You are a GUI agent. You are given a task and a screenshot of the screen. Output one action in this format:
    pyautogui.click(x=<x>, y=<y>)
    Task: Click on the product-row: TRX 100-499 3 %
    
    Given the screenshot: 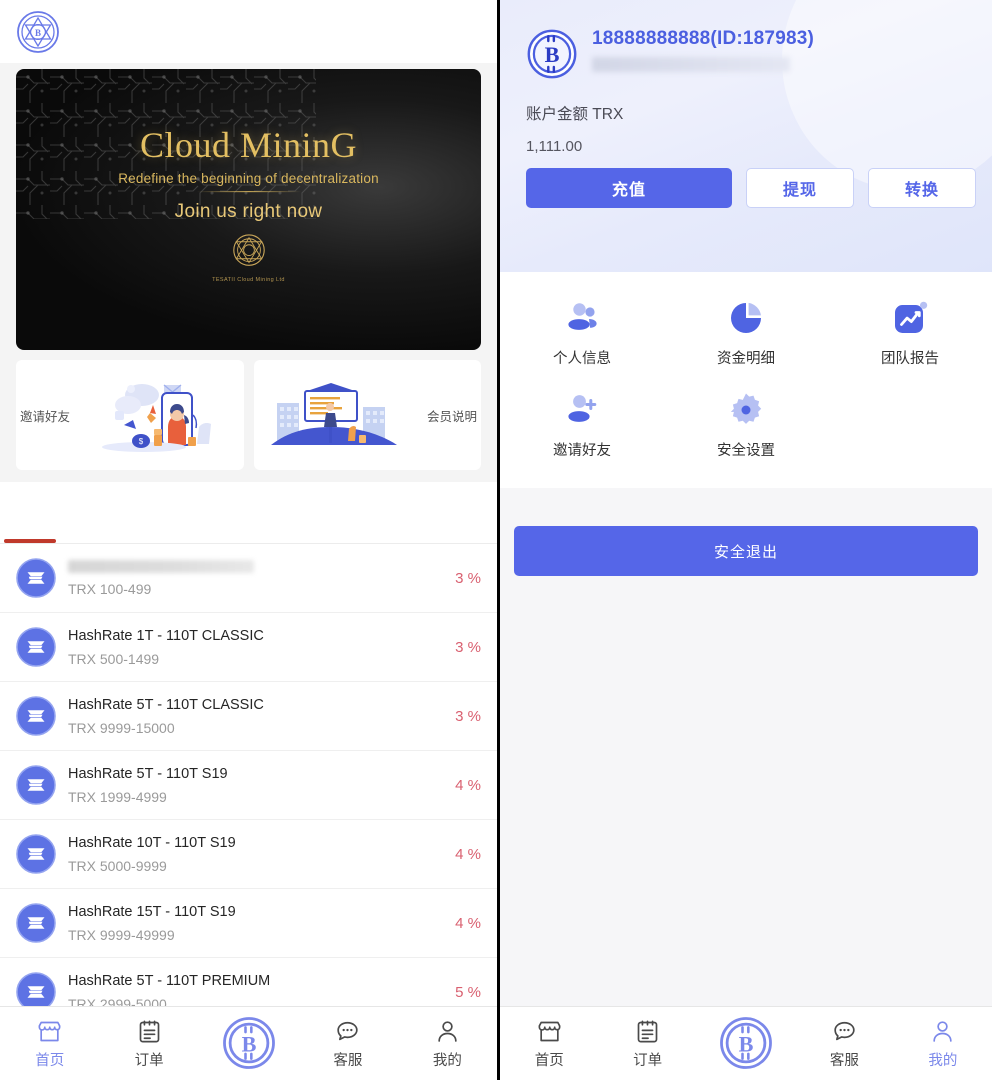 What is the action you would take?
    pyautogui.click(x=248, y=578)
    